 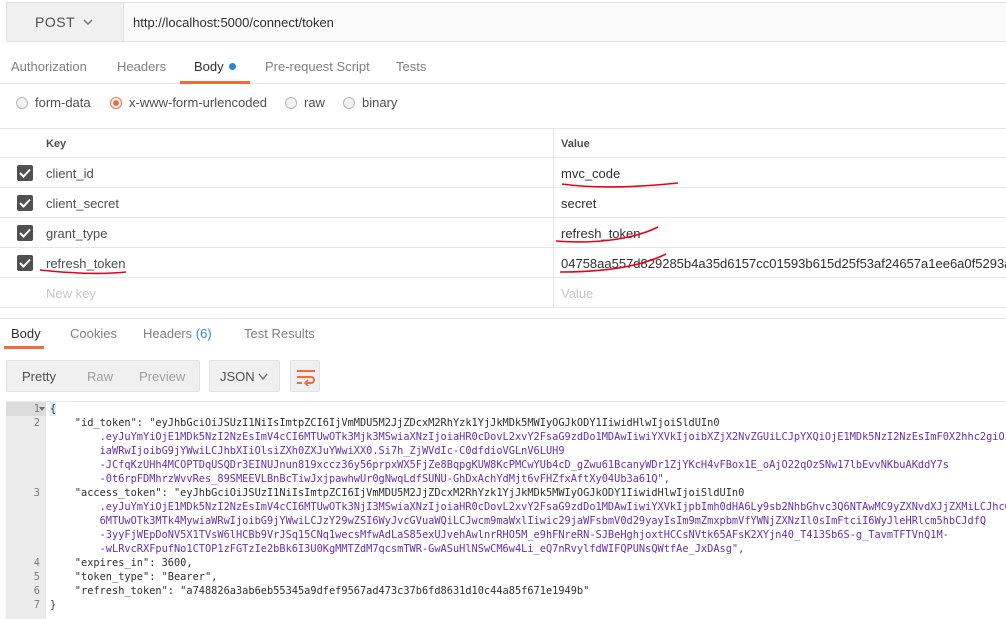 What do you see at coordinates (121, 563) in the screenshot?
I see `code-line: "expires_in": 3600,` at bounding box center [121, 563].